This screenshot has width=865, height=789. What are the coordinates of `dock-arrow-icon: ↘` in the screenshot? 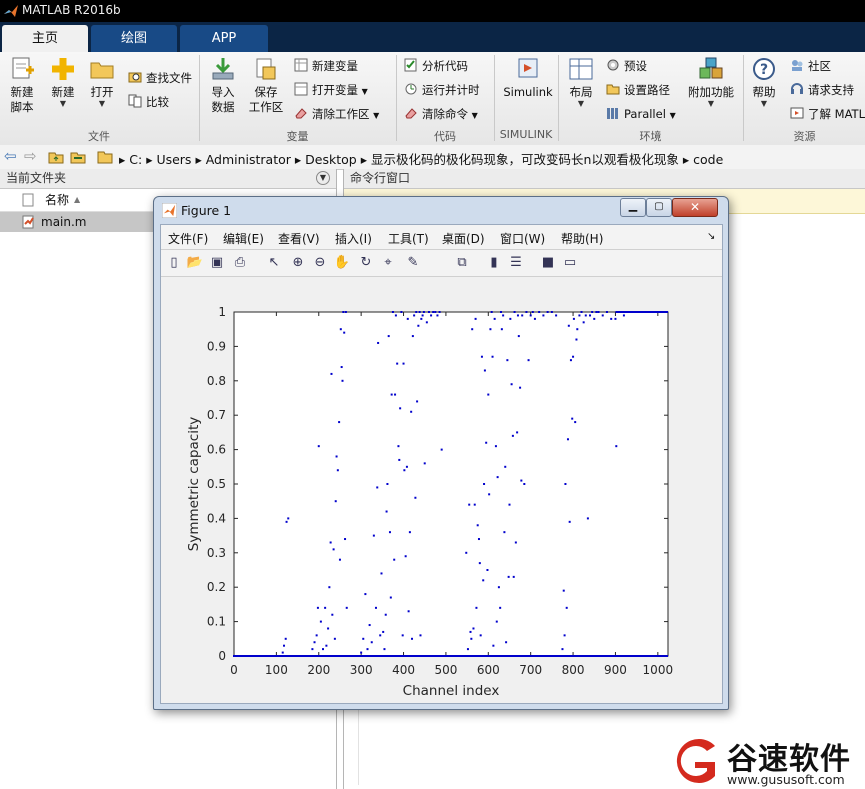 It's located at (711, 236).